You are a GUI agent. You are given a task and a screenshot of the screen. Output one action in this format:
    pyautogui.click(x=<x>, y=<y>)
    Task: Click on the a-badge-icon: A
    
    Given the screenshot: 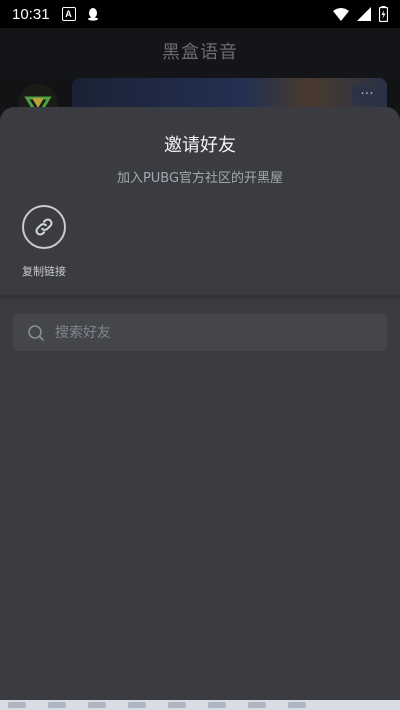 What is the action you would take?
    pyautogui.click(x=68, y=14)
    